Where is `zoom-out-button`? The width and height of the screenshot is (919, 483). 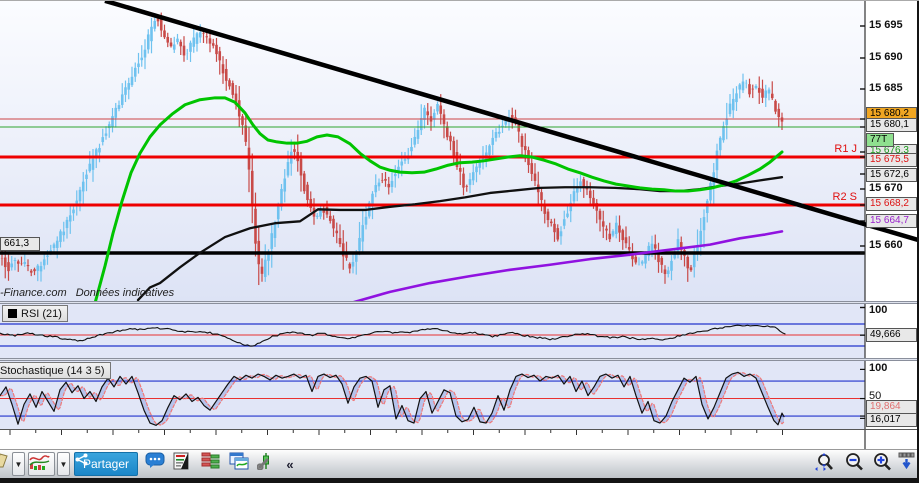
zoom-out-button is located at coordinates (856, 464).